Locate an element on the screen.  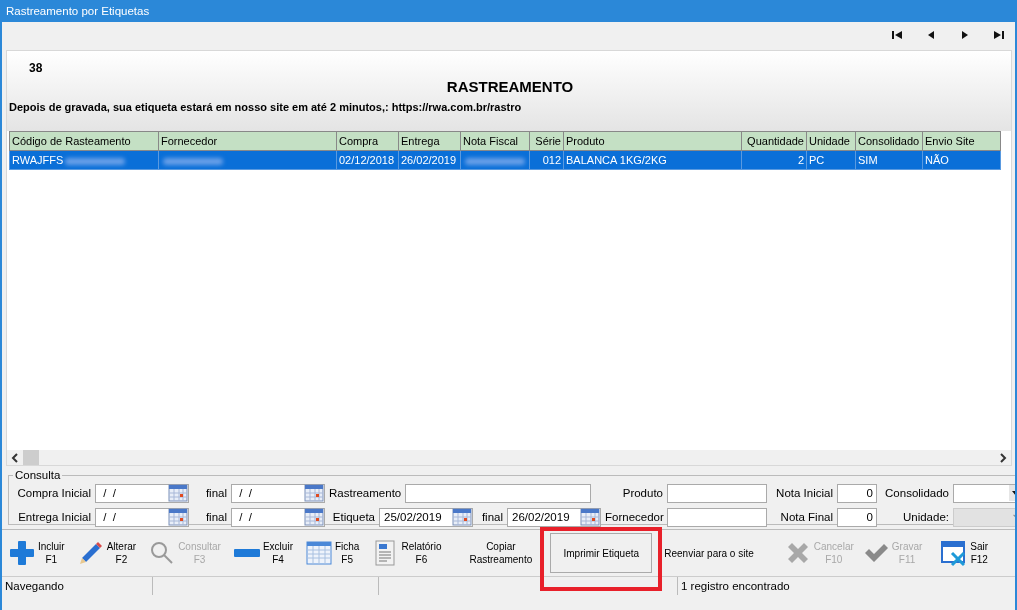
left-arrow-icon is located at coordinates (897, 35).